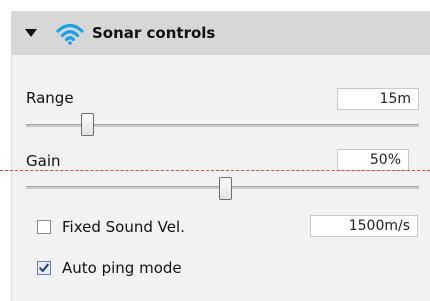  What do you see at coordinates (373, 160) in the screenshot?
I see `gain-input: 50%` at bounding box center [373, 160].